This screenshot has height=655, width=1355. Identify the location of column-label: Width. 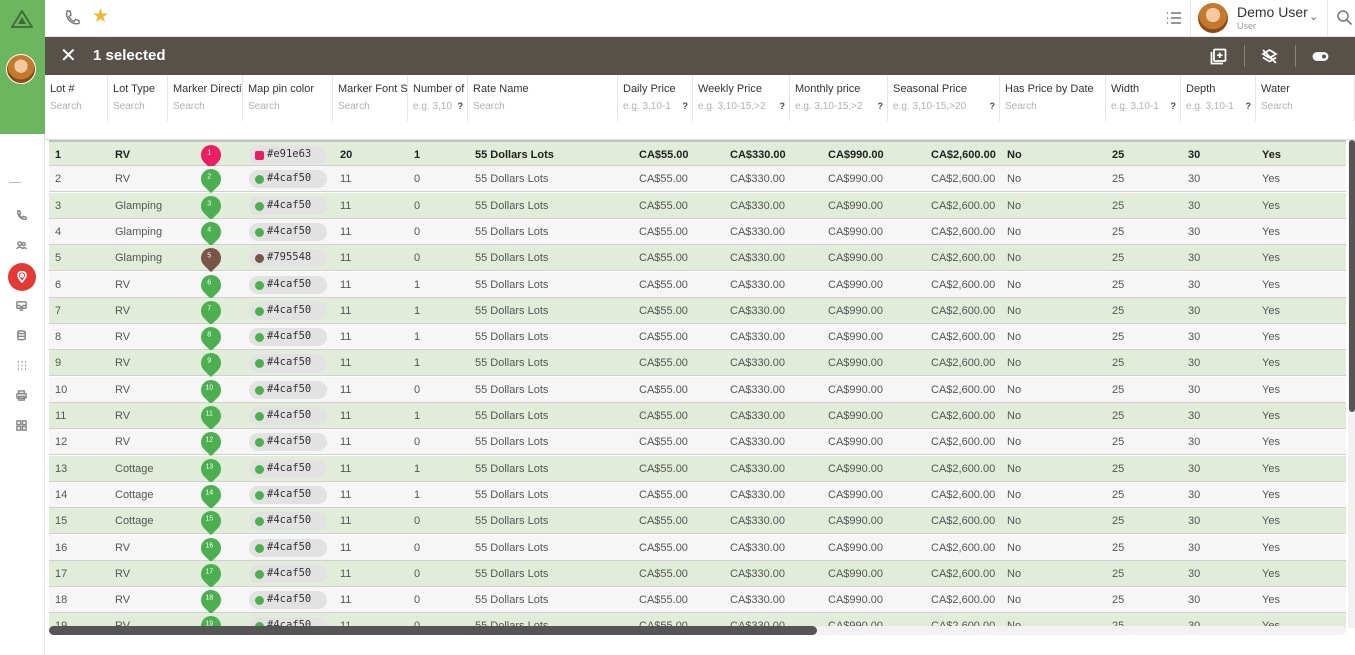
(1125, 89).